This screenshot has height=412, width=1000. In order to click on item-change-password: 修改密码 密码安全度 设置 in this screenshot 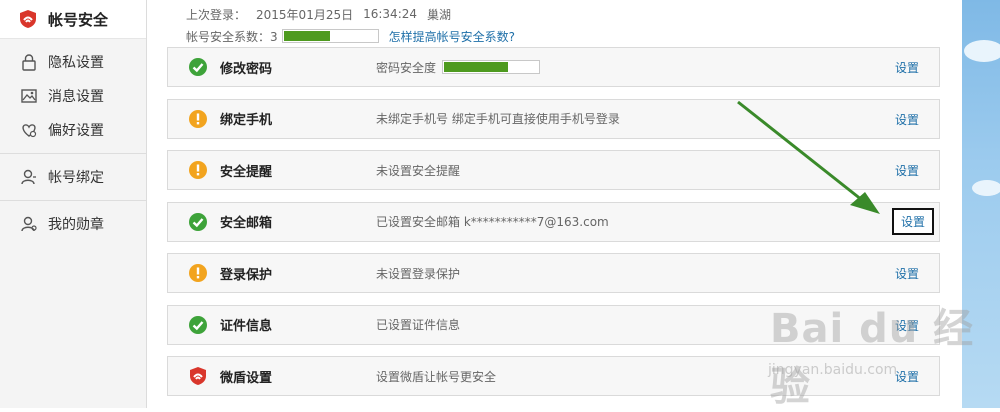, I will do `click(553, 67)`.